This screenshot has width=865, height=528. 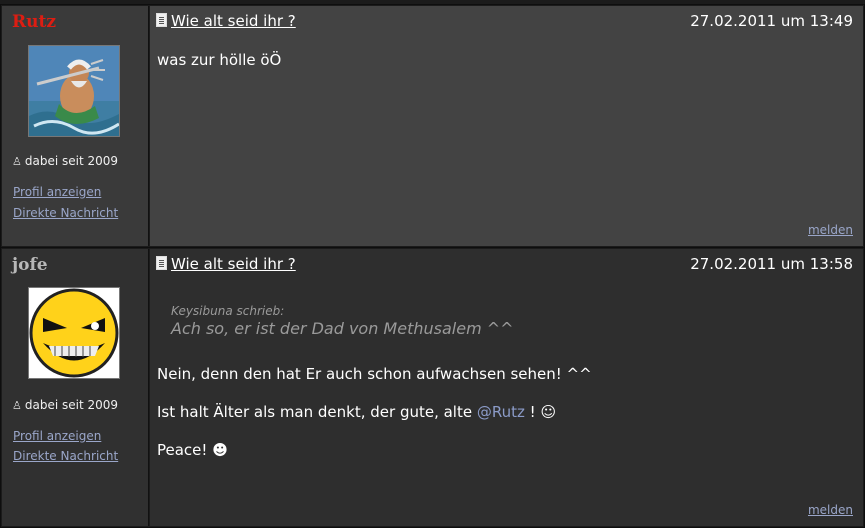 What do you see at coordinates (771, 21) in the screenshot?
I see `post-date: 27.02.2011 um 13:49` at bounding box center [771, 21].